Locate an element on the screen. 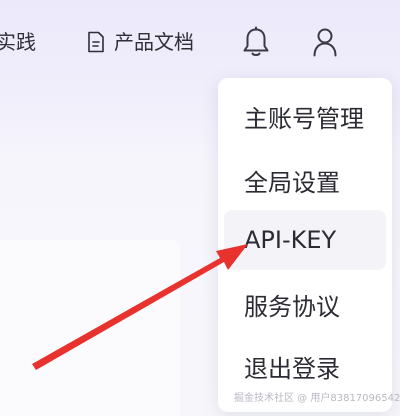 This screenshot has width=400, height=416. menu-item-logout: 退出登录 is located at coordinates (305, 366).